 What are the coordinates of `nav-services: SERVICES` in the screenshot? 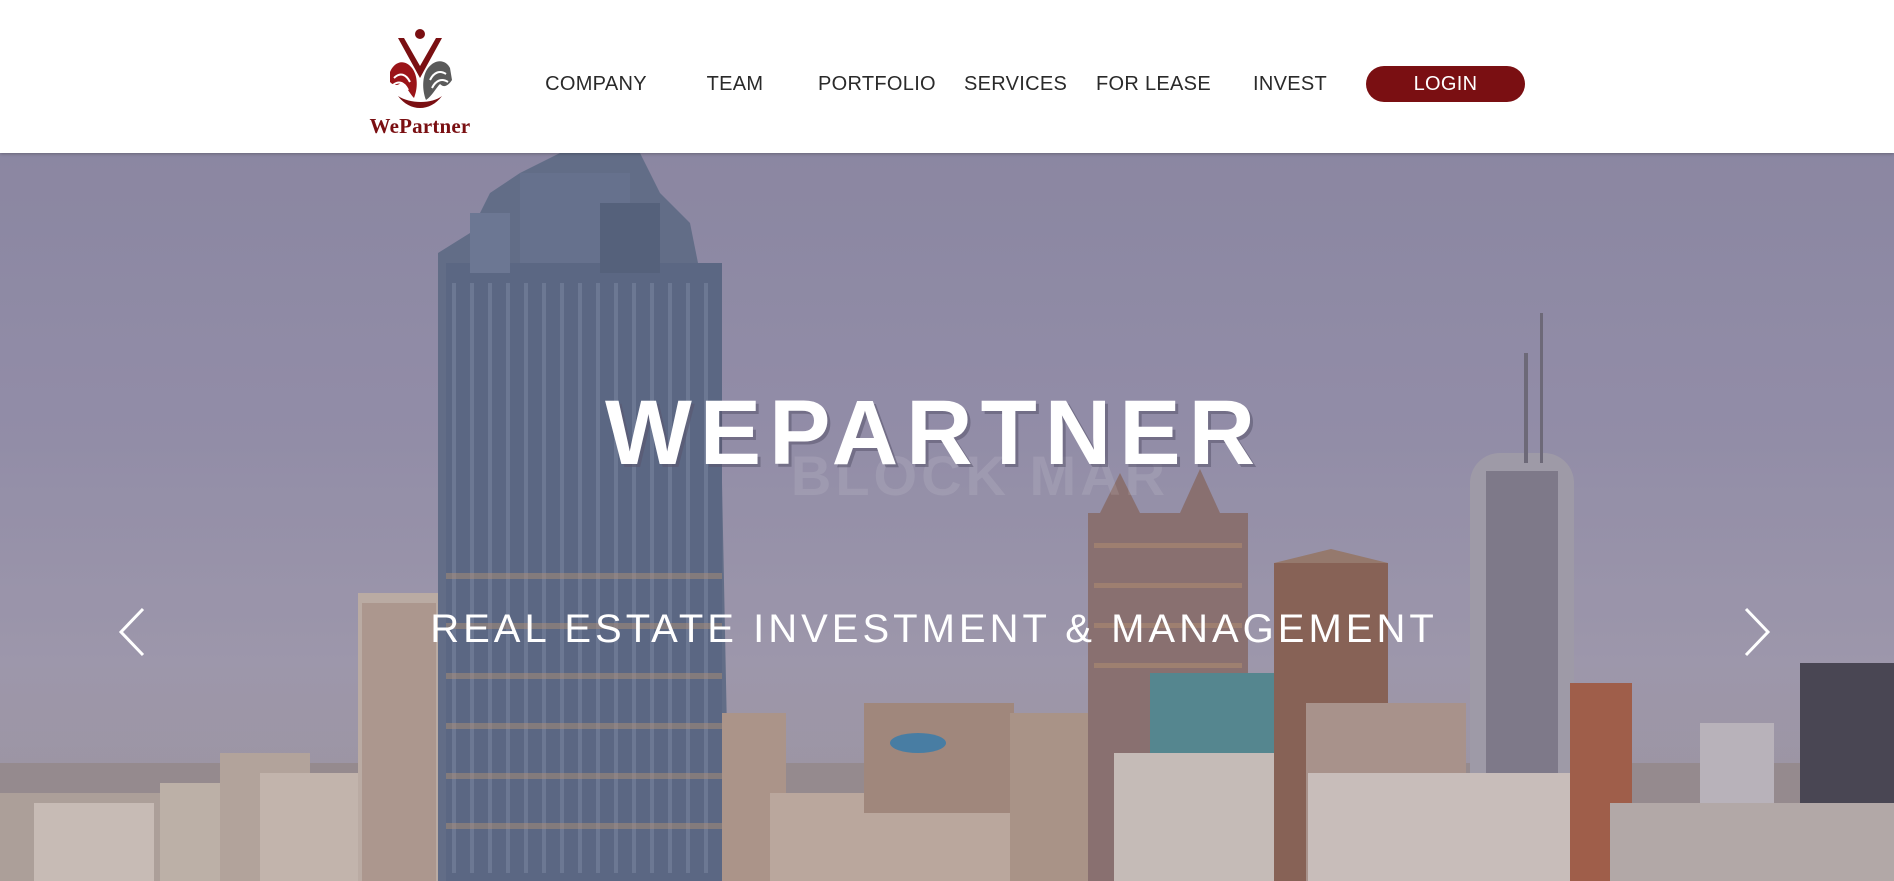 It's located at (1015, 84).